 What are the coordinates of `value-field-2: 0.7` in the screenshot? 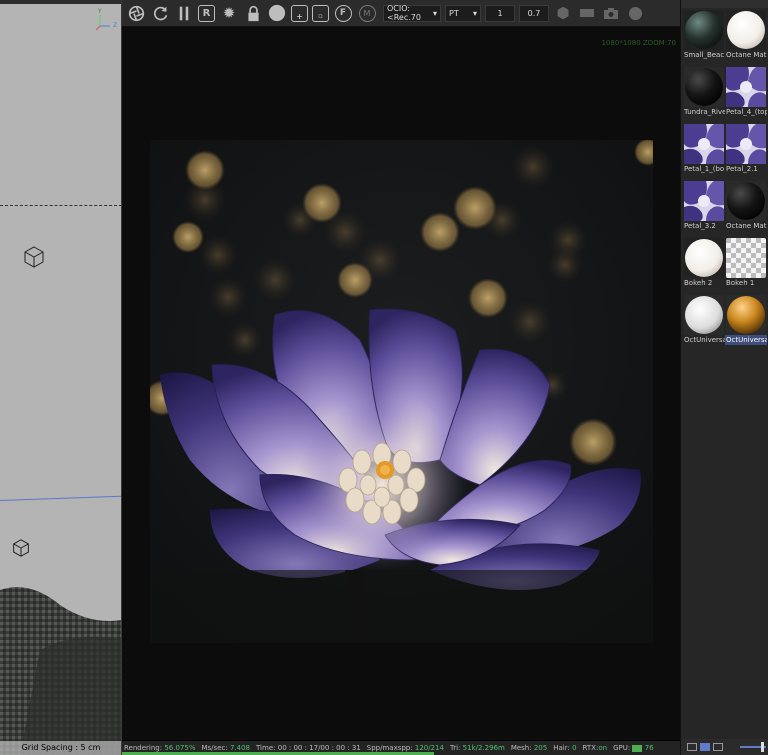 It's located at (534, 13).